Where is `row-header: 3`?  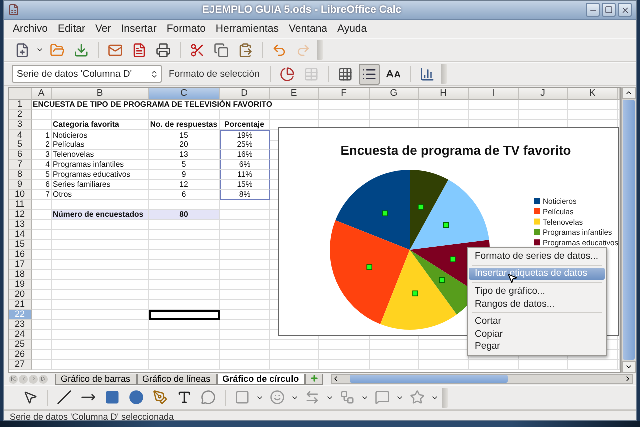 row-header: 3 is located at coordinates (20, 125).